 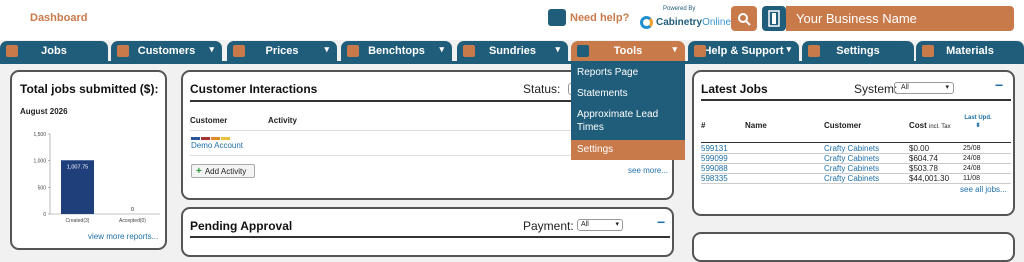 What do you see at coordinates (628, 72) in the screenshot?
I see `menu-item-reports-page: Reports Page` at bounding box center [628, 72].